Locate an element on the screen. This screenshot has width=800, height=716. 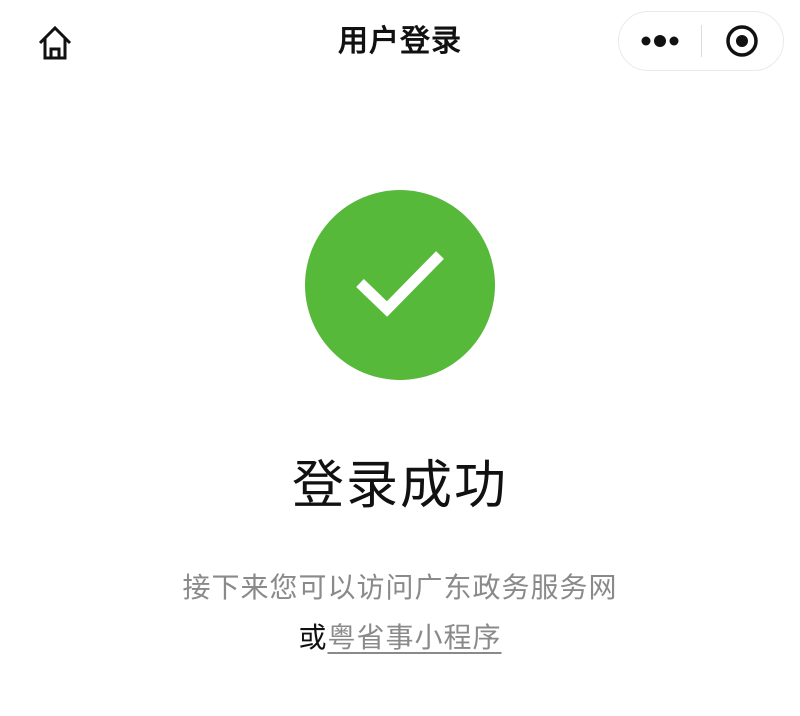
check-icon is located at coordinates (400, 284).